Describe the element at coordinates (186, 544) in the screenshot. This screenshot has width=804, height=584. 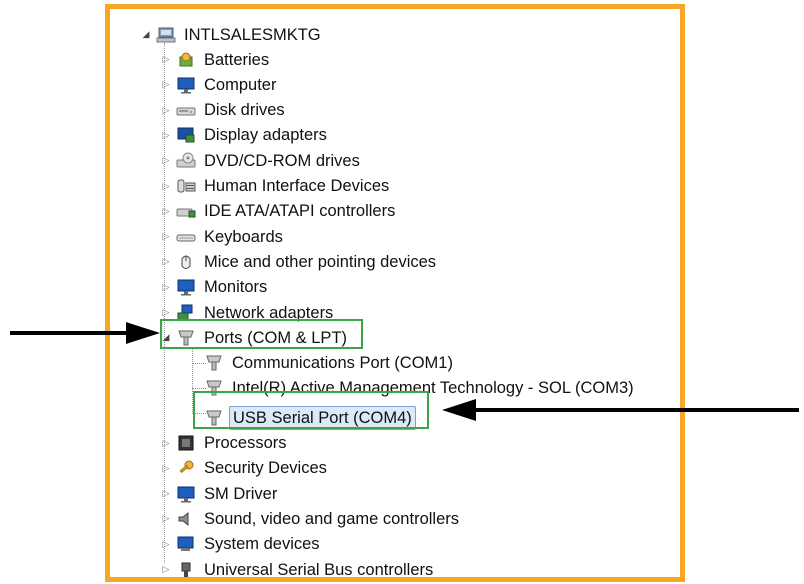
I see `system-devices-icon` at that location.